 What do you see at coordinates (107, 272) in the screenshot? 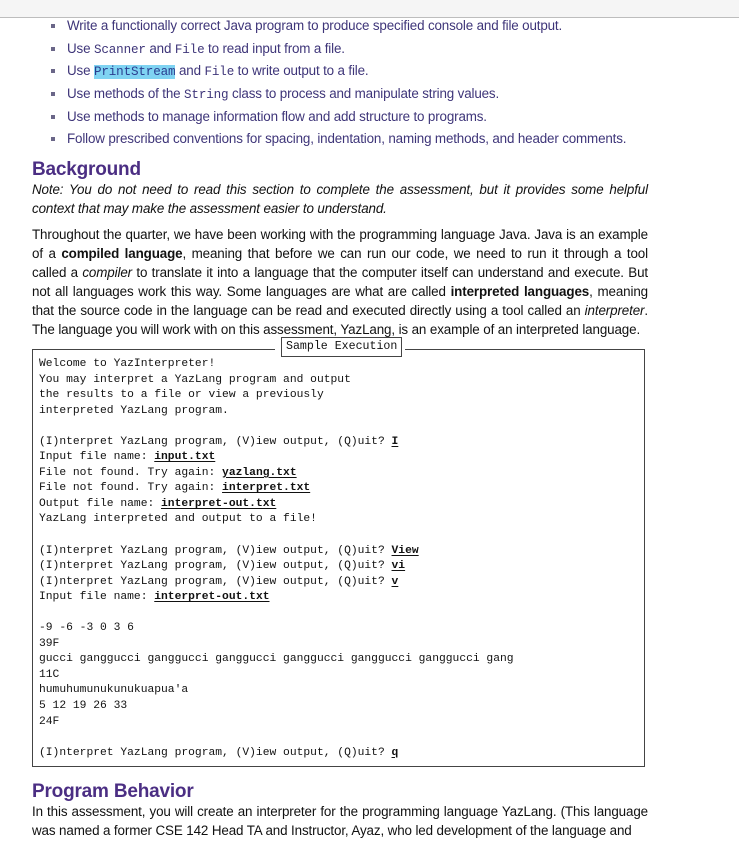
I see `italic-term: compiler` at bounding box center [107, 272].